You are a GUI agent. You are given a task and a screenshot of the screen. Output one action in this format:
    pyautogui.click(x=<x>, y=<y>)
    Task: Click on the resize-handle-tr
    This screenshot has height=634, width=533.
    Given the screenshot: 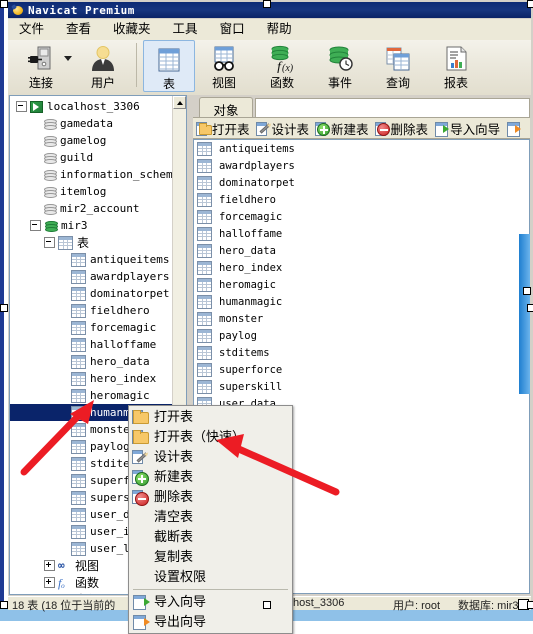 What is the action you would take?
    pyautogui.click(x=530, y=4)
    